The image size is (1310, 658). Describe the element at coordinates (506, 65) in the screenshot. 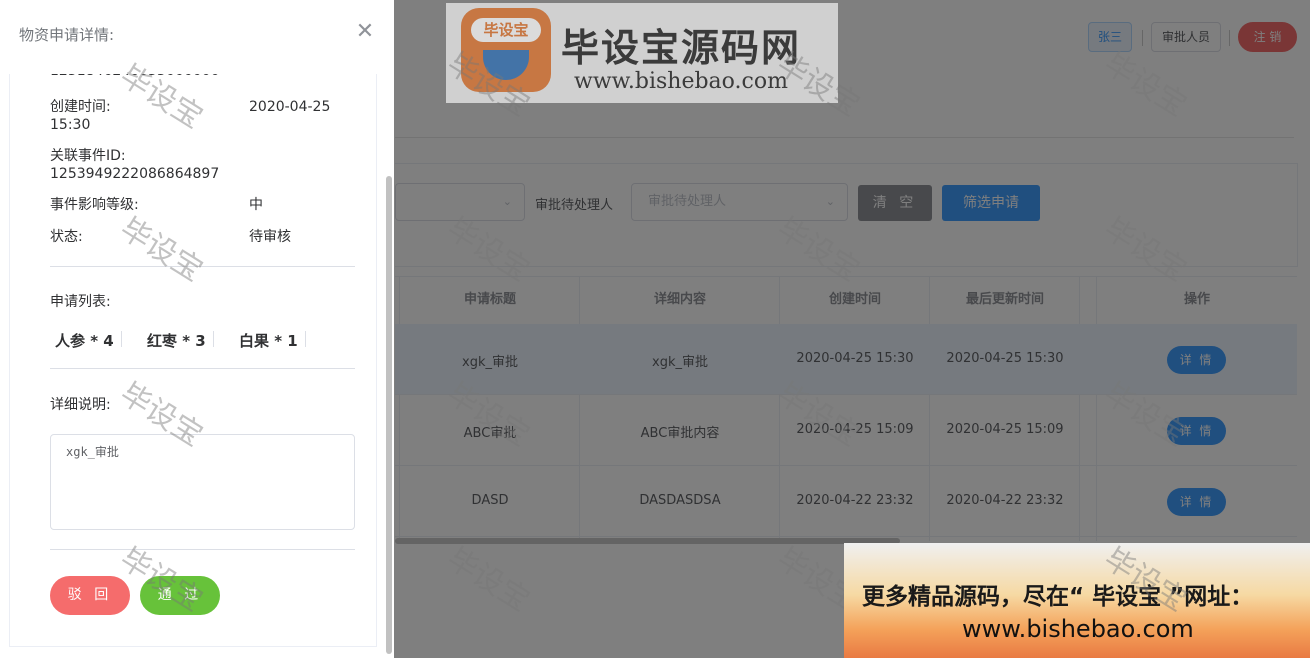

I see `logo-mascot-shape` at that location.